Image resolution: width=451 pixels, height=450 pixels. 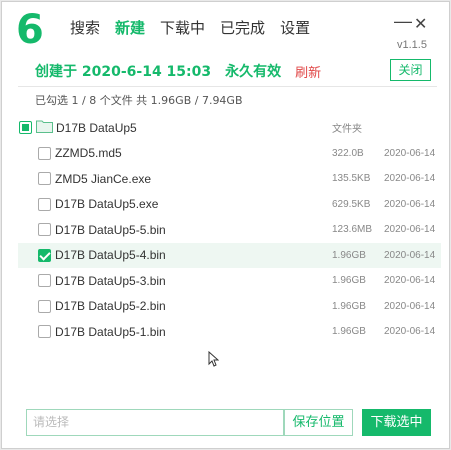 I want to click on tab-completed: 已完成, so click(x=242, y=28).